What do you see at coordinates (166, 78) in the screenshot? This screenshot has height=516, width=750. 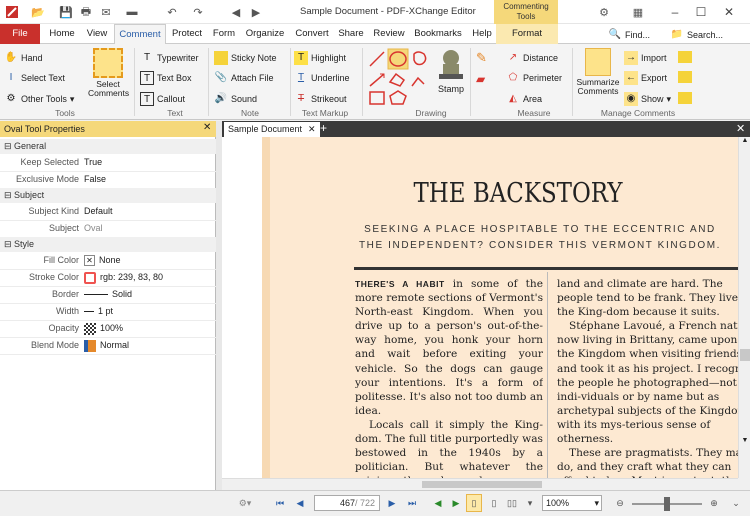 I see `text-box-button: T Text Box` at bounding box center [166, 78].